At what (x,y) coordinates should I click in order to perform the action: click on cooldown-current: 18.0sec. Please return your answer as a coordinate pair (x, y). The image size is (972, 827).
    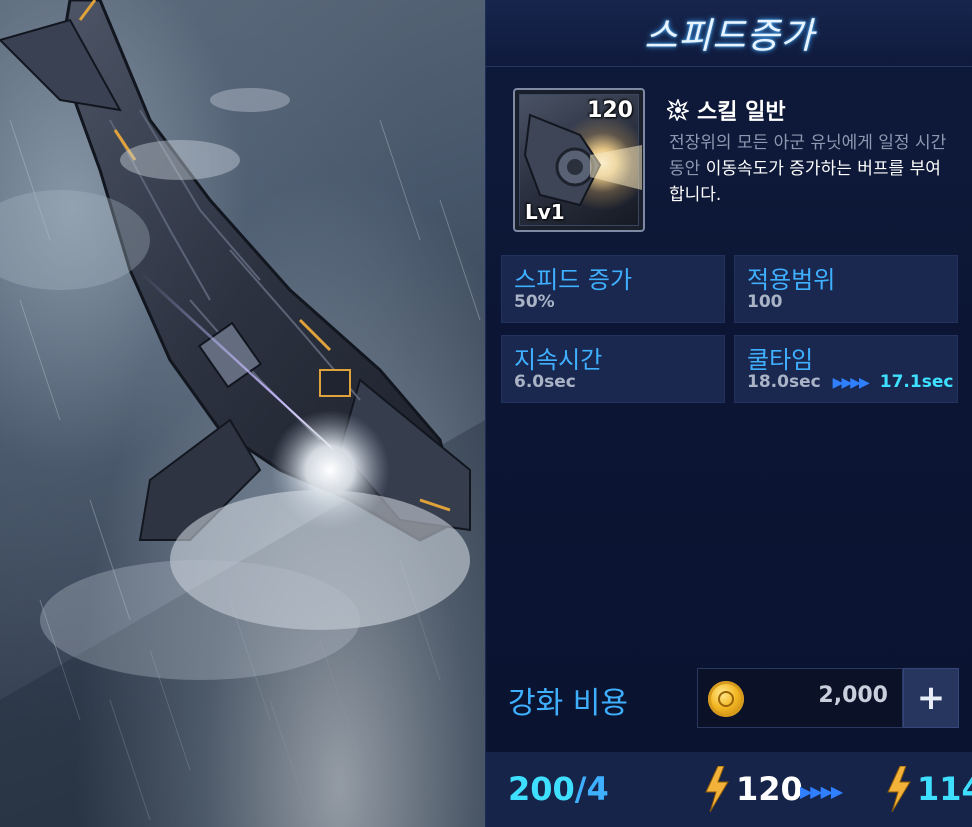
    Looking at the image, I should click on (784, 382).